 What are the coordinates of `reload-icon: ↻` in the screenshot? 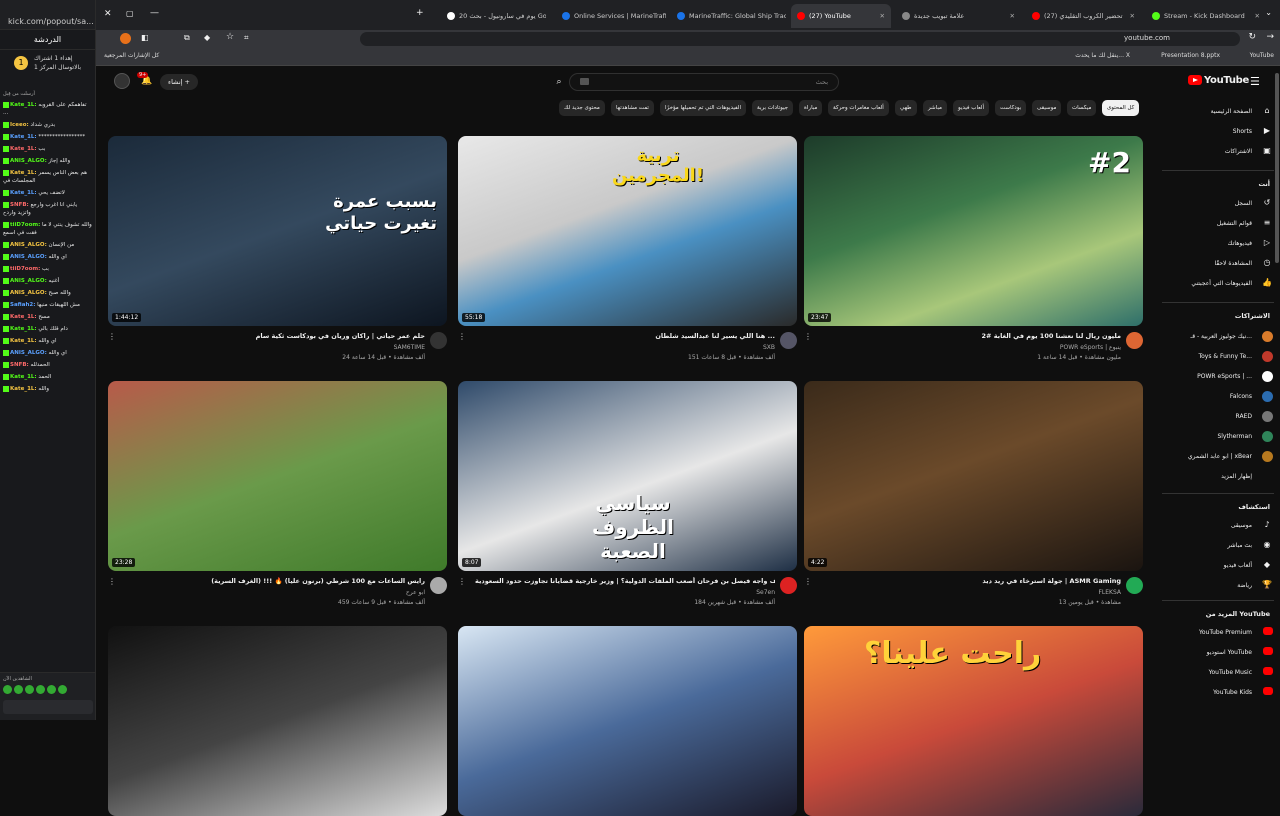 It's located at (1252, 37).